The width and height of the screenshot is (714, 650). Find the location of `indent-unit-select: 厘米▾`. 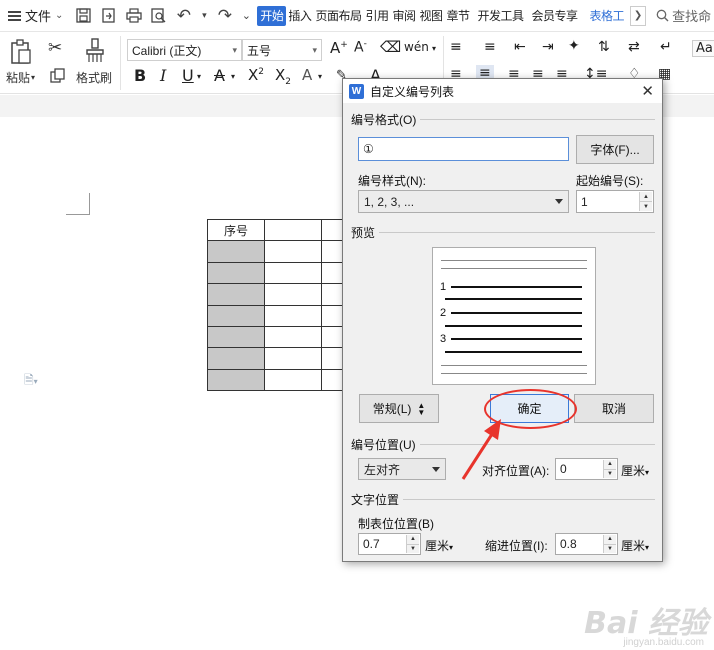

indent-unit-select: 厘米▾ is located at coordinates (635, 545).